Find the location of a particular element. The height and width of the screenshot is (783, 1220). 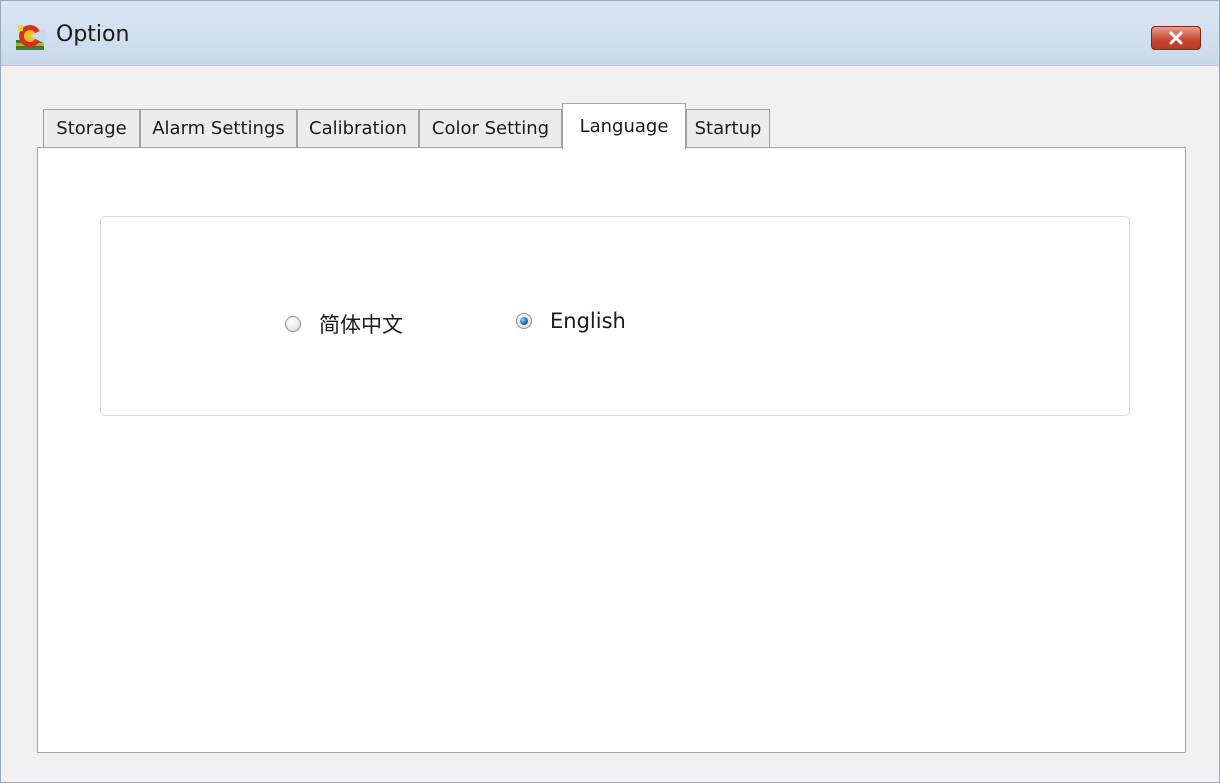

tab-alarm-settings: Alarm Settings is located at coordinates (218, 128).